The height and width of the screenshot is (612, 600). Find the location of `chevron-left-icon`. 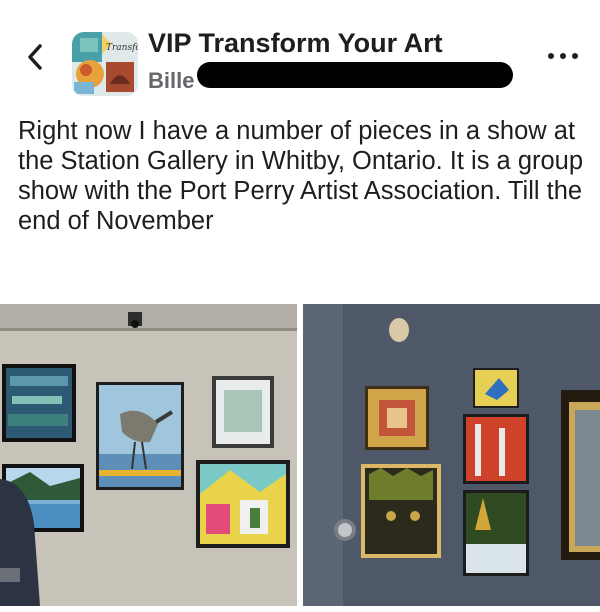

chevron-left-icon is located at coordinates (35, 57).